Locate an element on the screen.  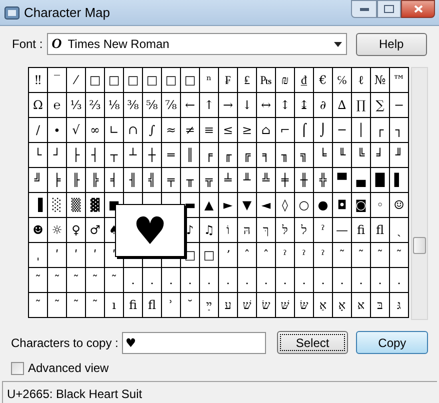
character-cell: ┤ is located at coordinates (95, 155).